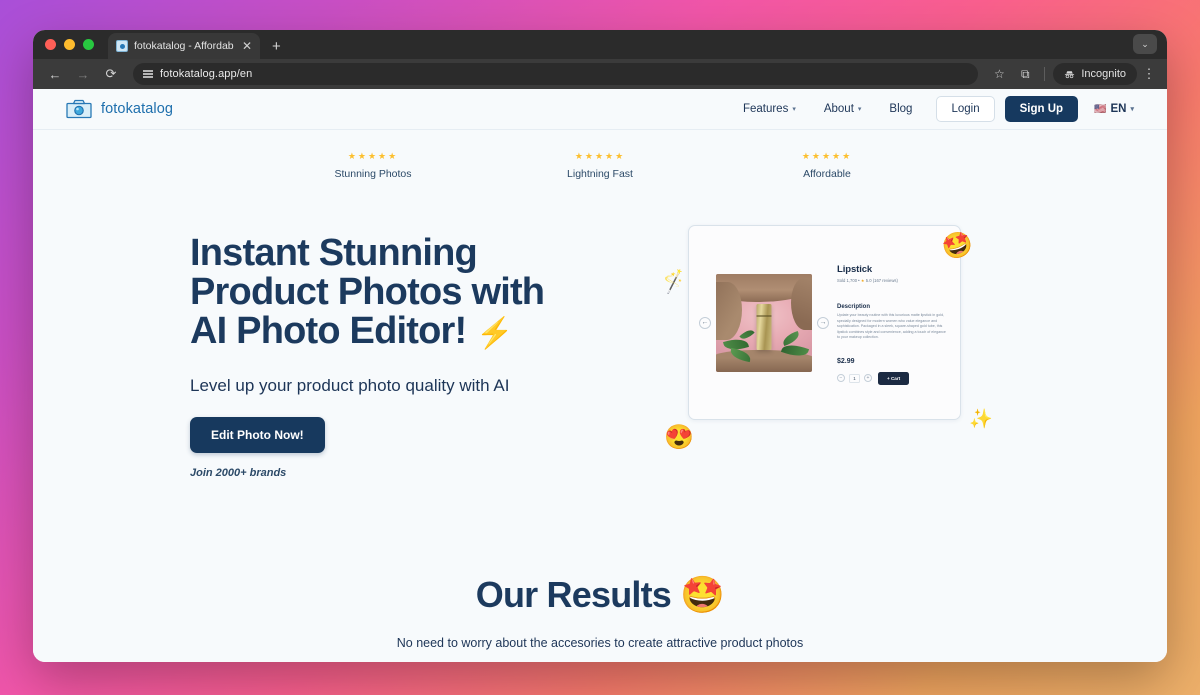 The image size is (1200, 695). Describe the element at coordinates (1041, 109) in the screenshot. I see `signup-button: Sign Up` at that location.